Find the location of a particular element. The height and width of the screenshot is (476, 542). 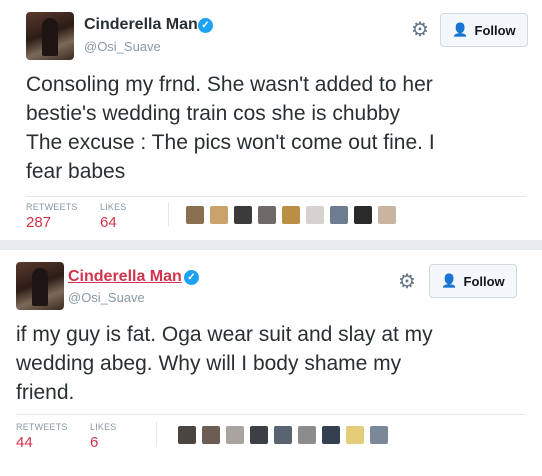

tweet-text-line: bestie's wedding train cos she is chubby is located at coordinates (213, 113).